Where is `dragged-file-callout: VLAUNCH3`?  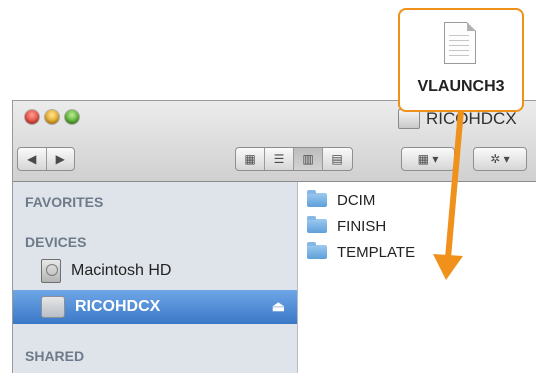
dragged-file-callout: VLAUNCH3 is located at coordinates (461, 60).